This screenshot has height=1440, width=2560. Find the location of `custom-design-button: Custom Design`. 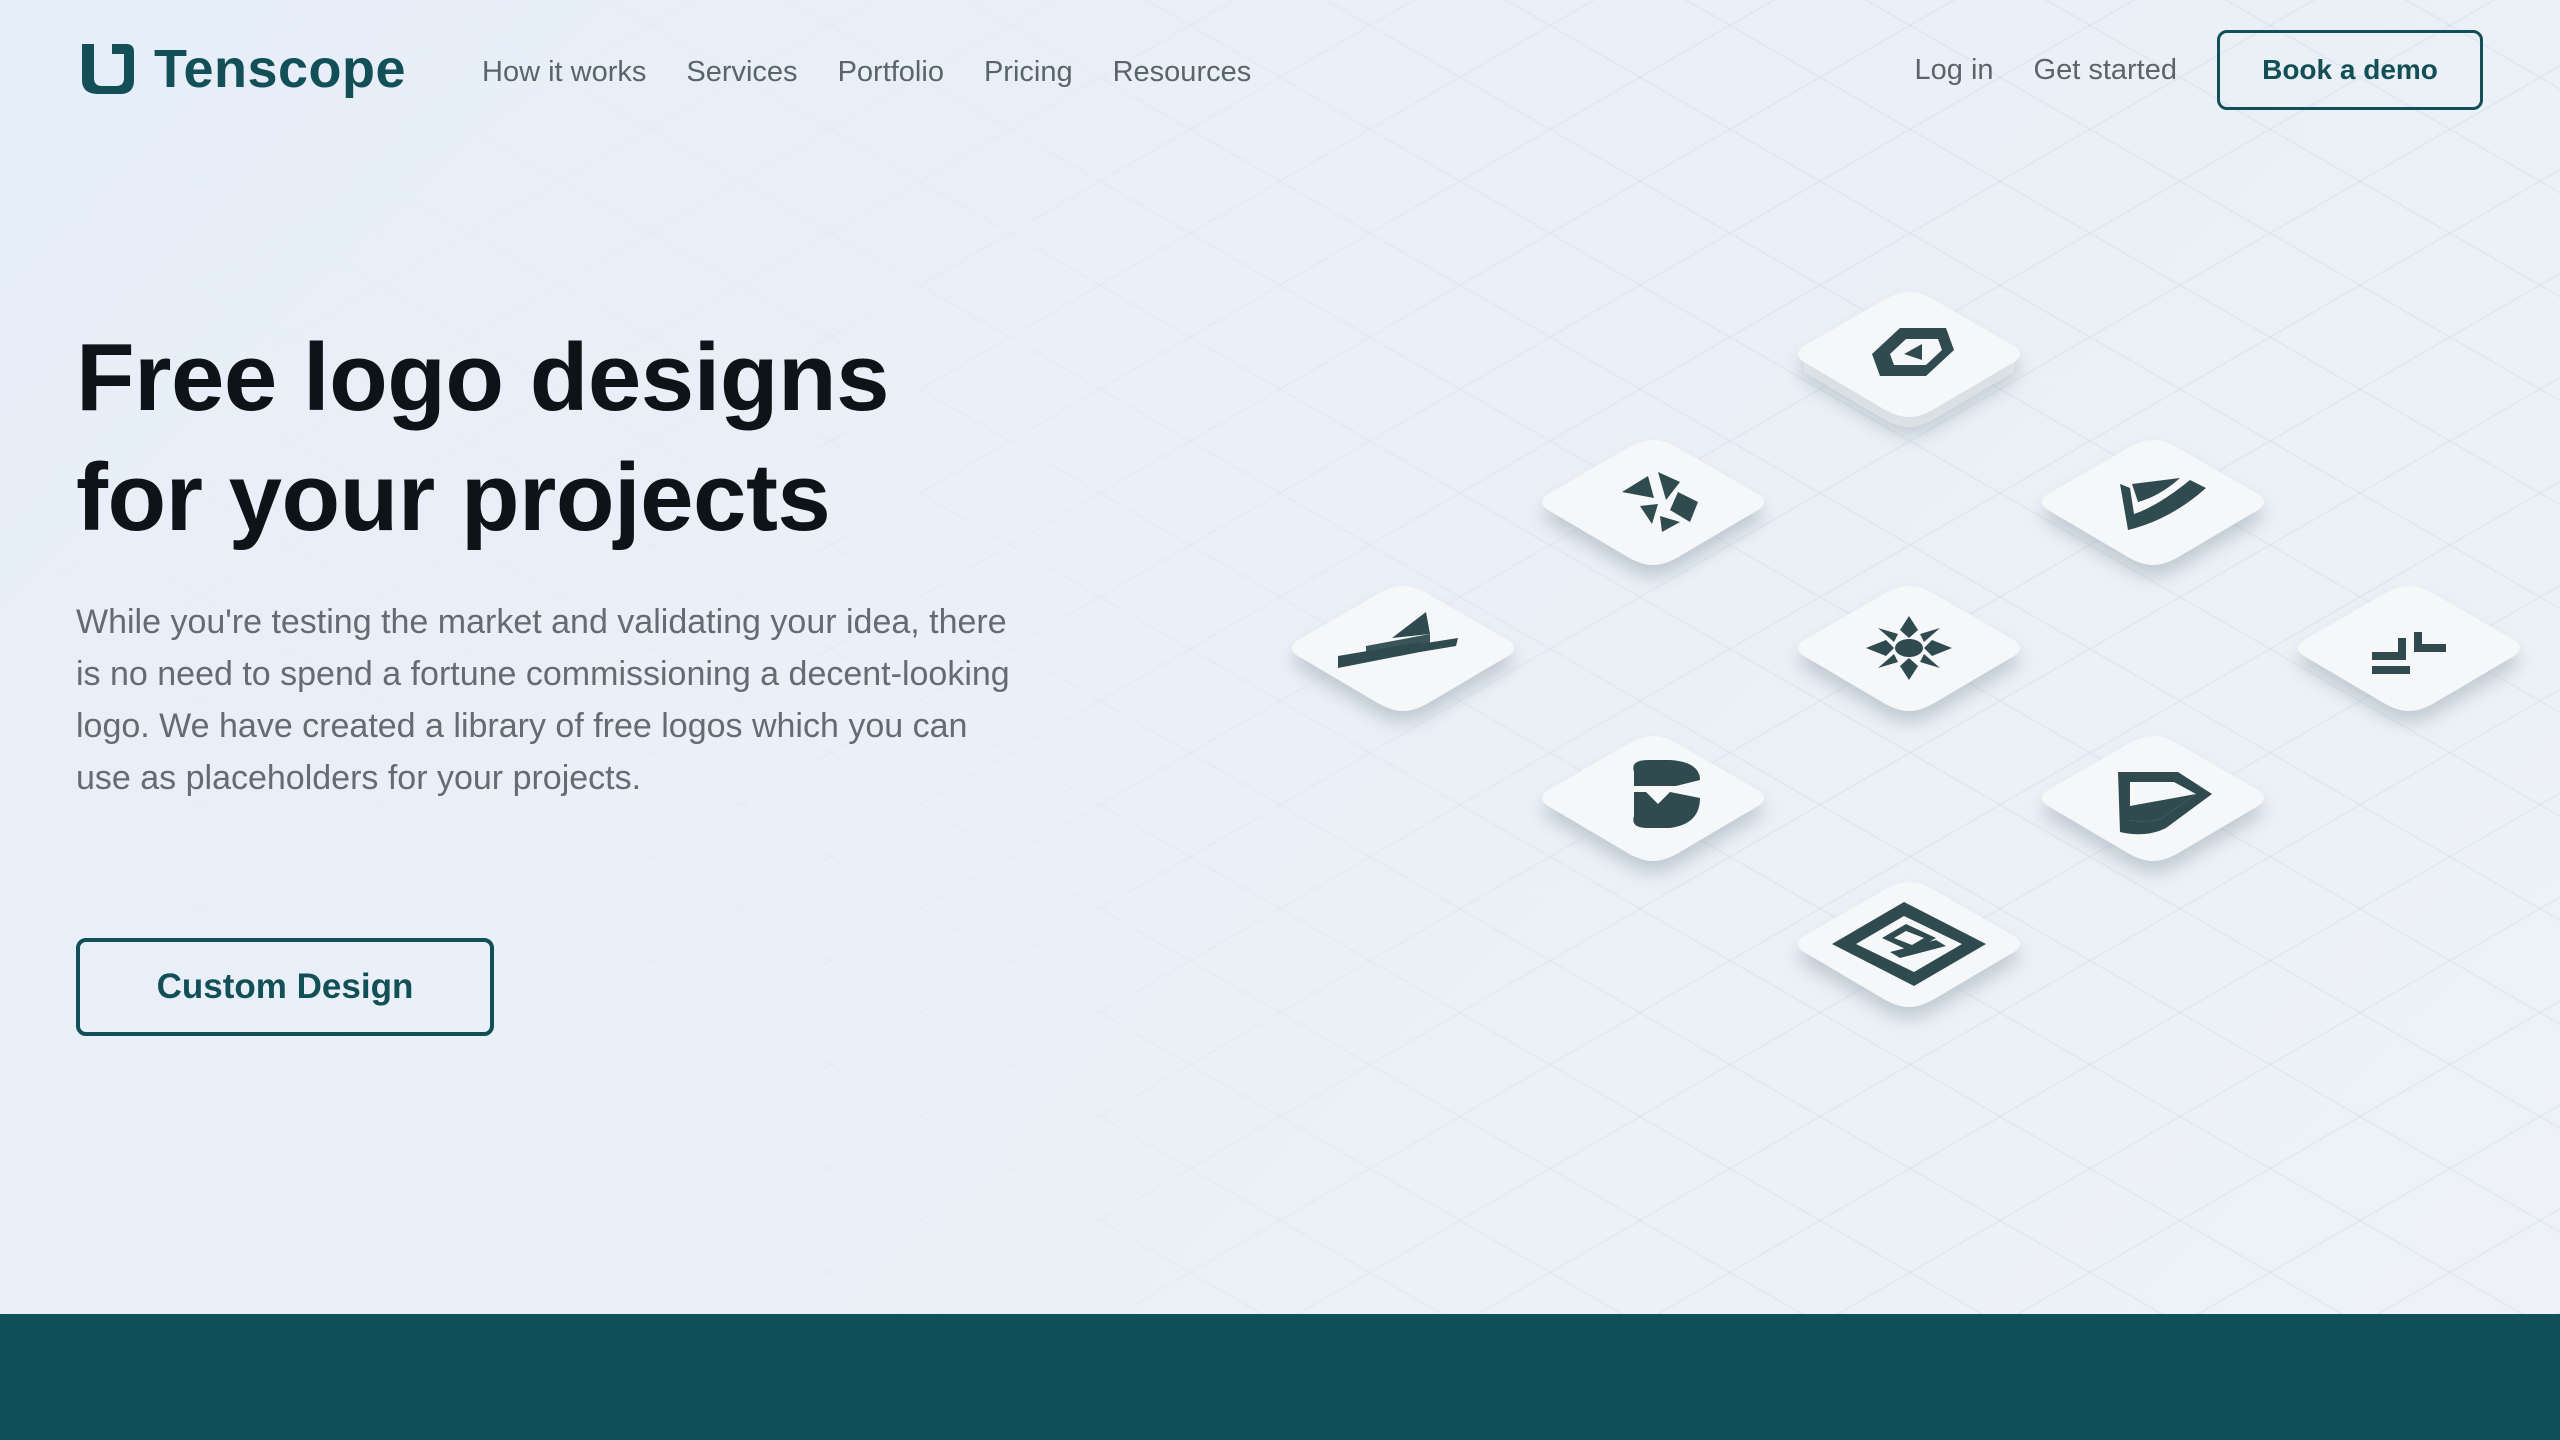

custom-design-button: Custom Design is located at coordinates (285, 987).